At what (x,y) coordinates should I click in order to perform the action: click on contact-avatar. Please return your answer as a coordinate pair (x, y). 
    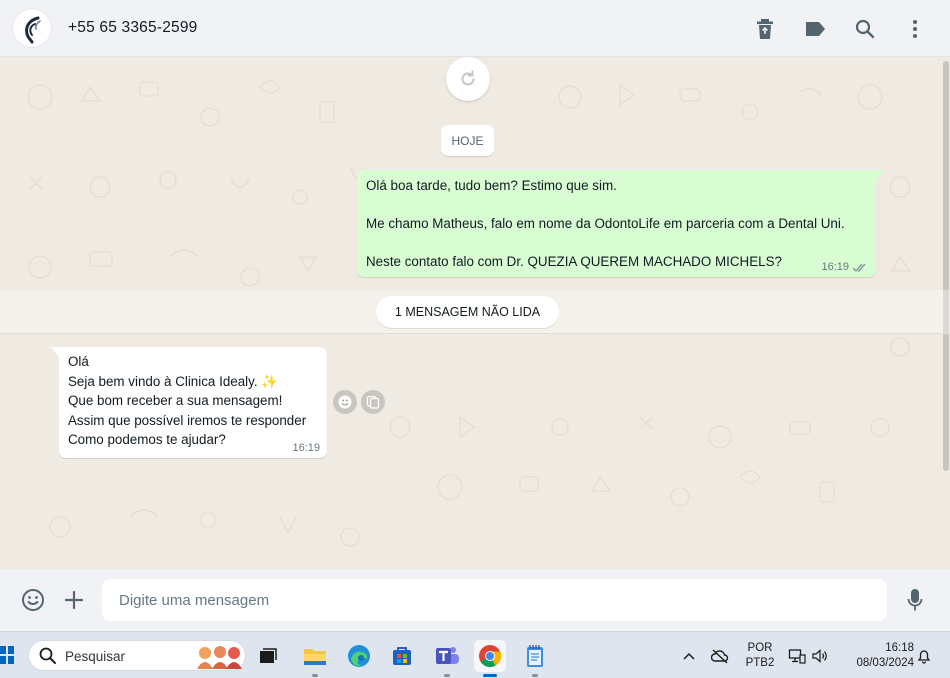
    Looking at the image, I should click on (32, 28).